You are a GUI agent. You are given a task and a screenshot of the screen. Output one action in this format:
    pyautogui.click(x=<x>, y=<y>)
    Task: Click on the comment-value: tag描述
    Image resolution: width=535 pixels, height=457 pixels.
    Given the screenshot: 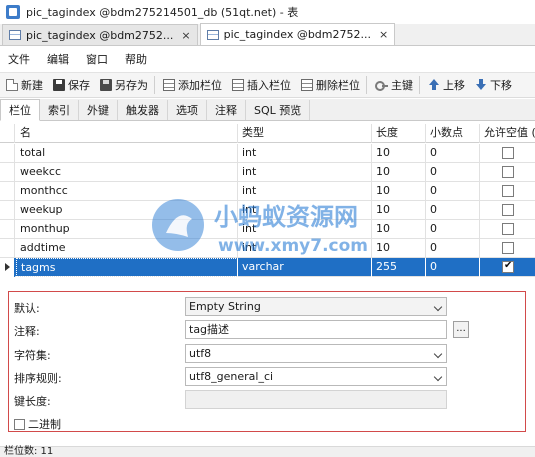 What is the action you would take?
    pyautogui.click(x=209, y=329)
    